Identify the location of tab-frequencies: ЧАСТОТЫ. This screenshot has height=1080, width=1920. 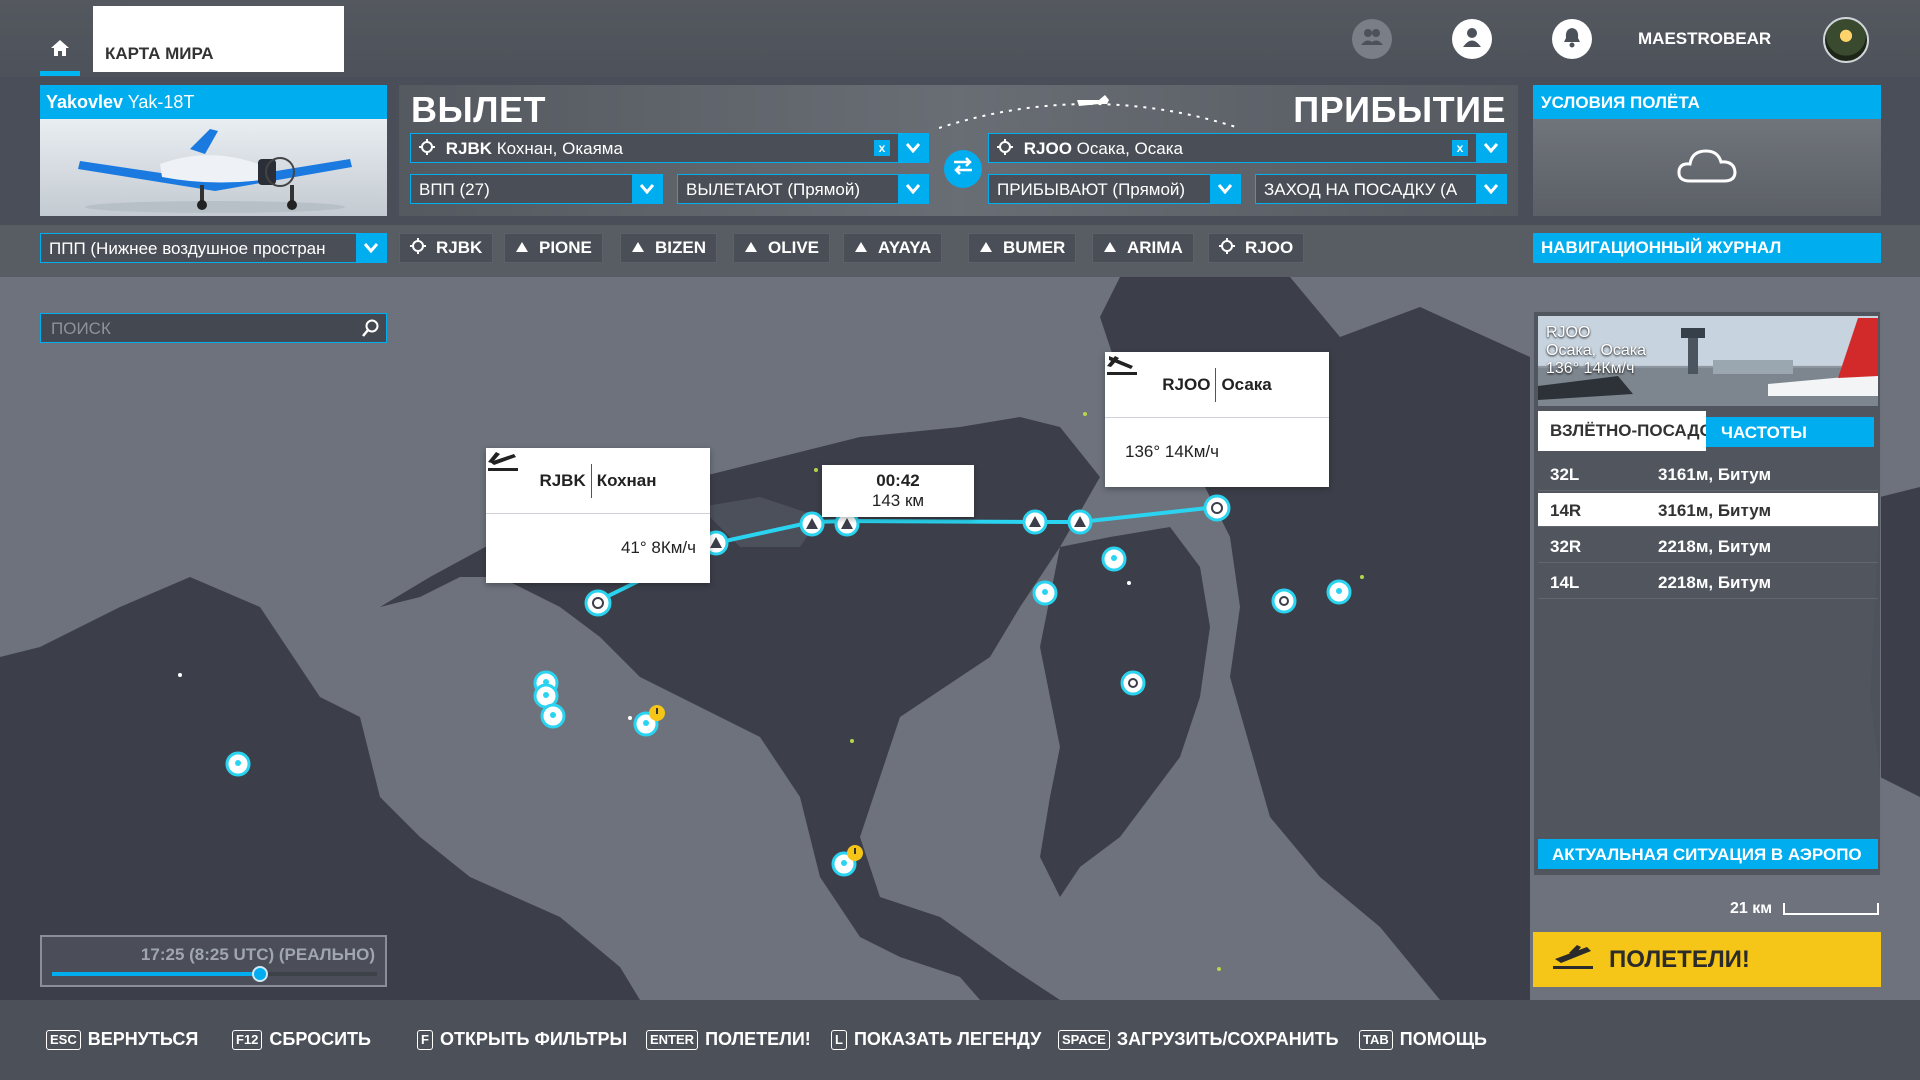
(1790, 432).